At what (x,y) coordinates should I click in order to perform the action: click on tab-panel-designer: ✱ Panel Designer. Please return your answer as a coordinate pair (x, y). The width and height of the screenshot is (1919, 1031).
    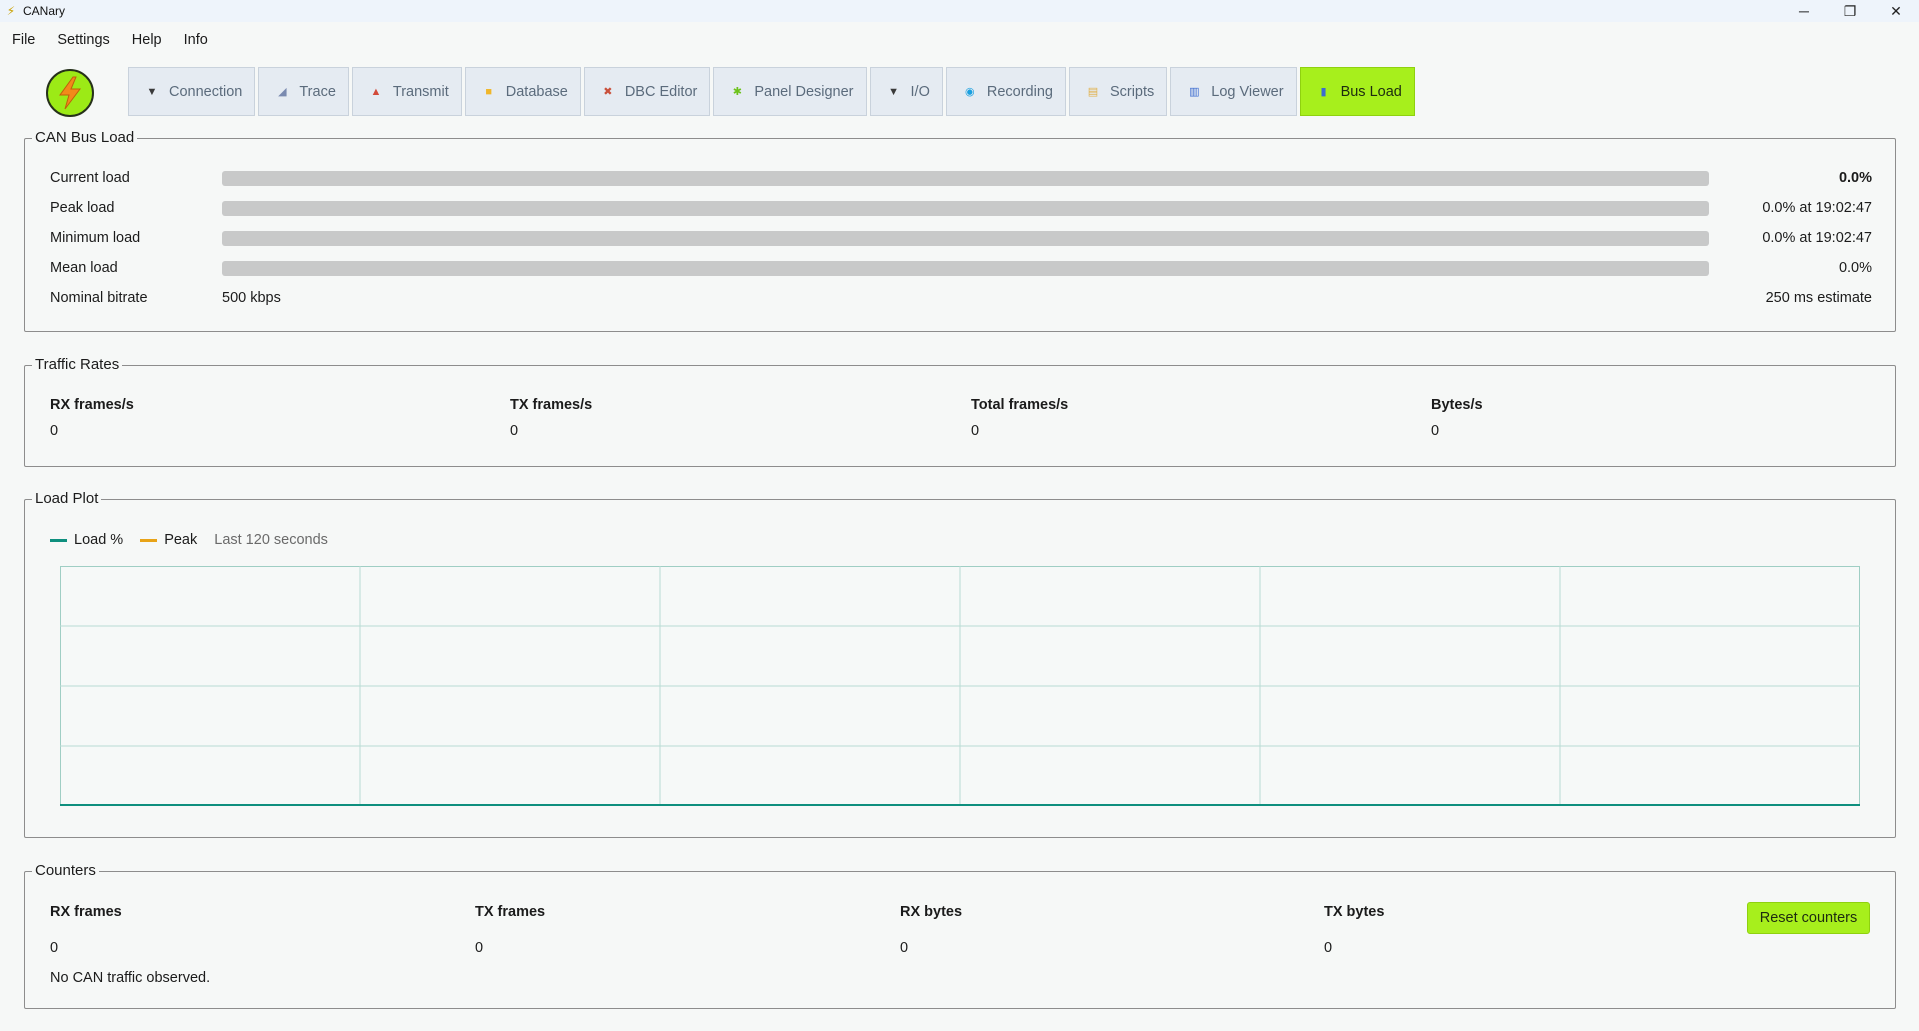
    Looking at the image, I should click on (790, 91).